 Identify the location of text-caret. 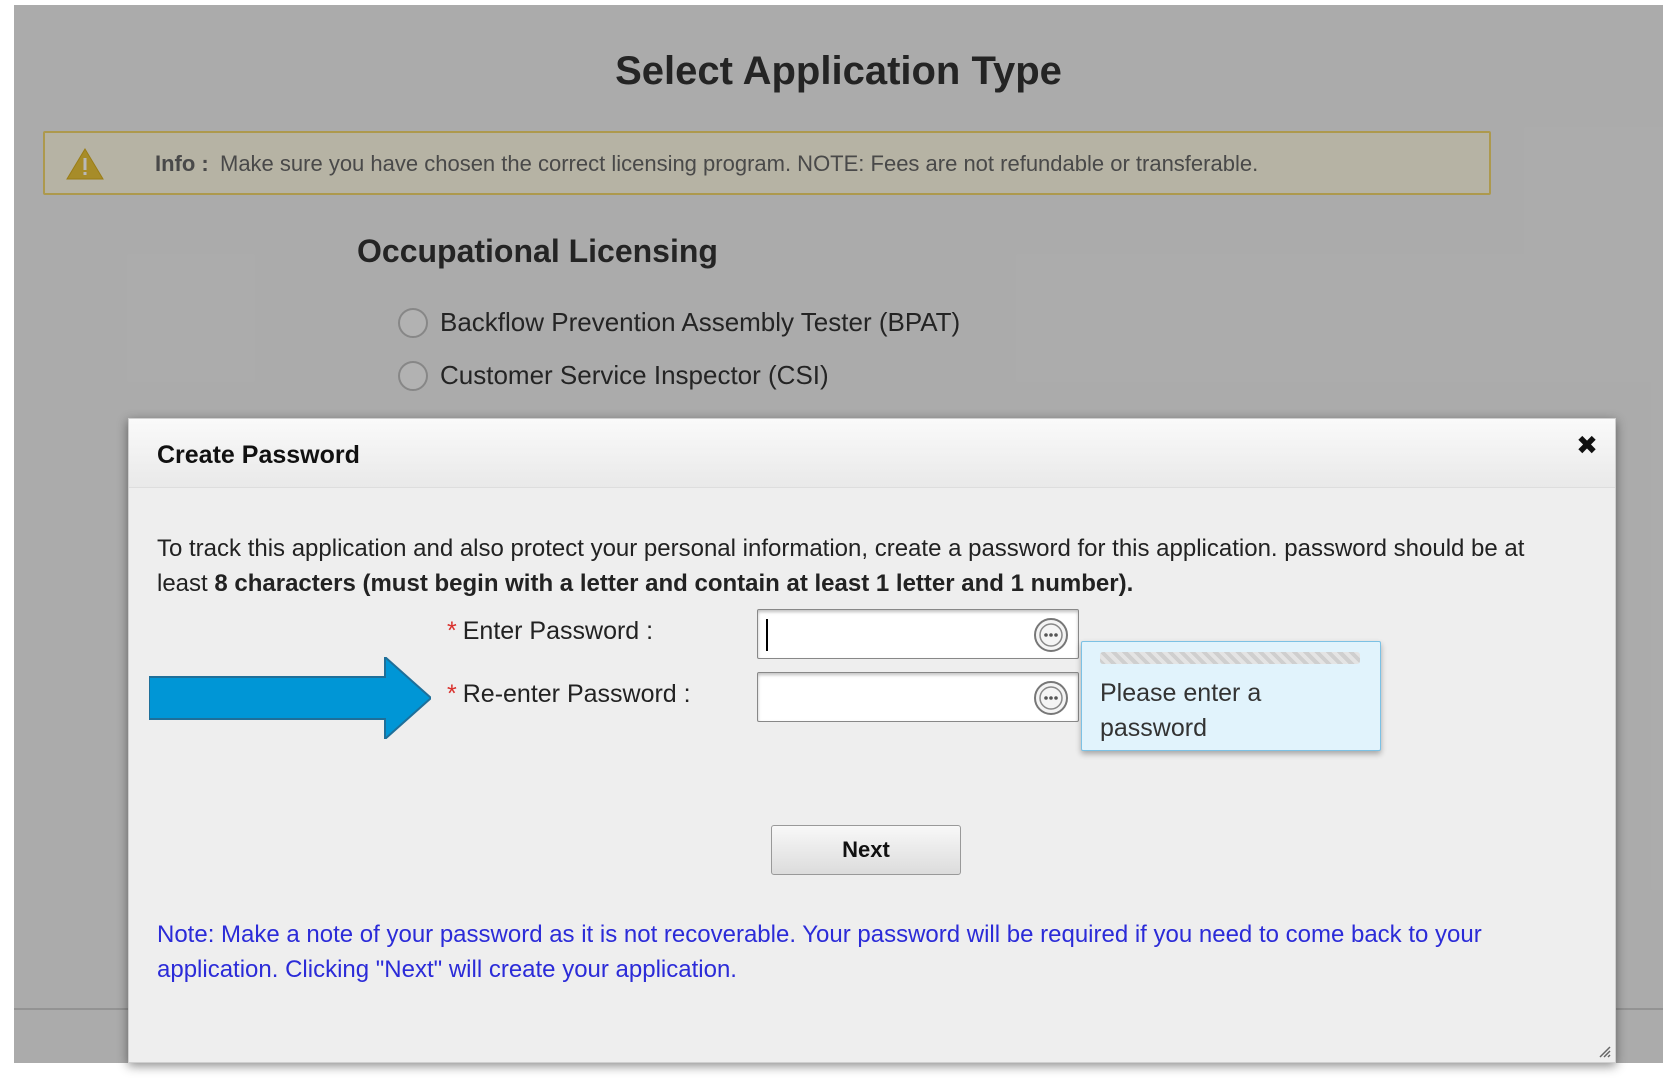
(767, 635).